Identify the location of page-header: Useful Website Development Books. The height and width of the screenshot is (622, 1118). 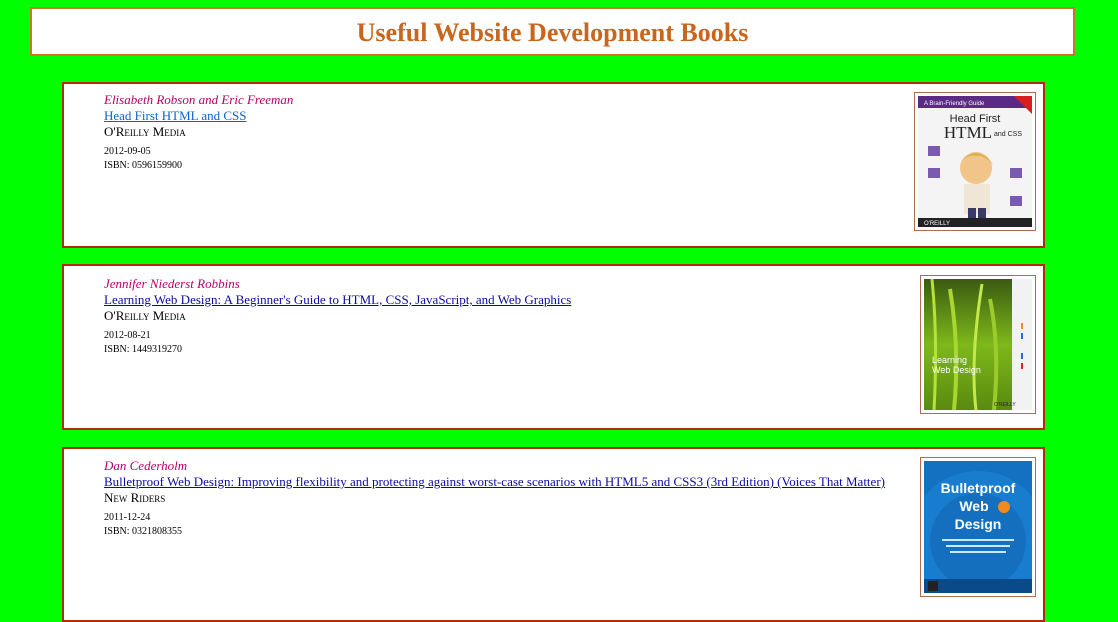
(552, 31).